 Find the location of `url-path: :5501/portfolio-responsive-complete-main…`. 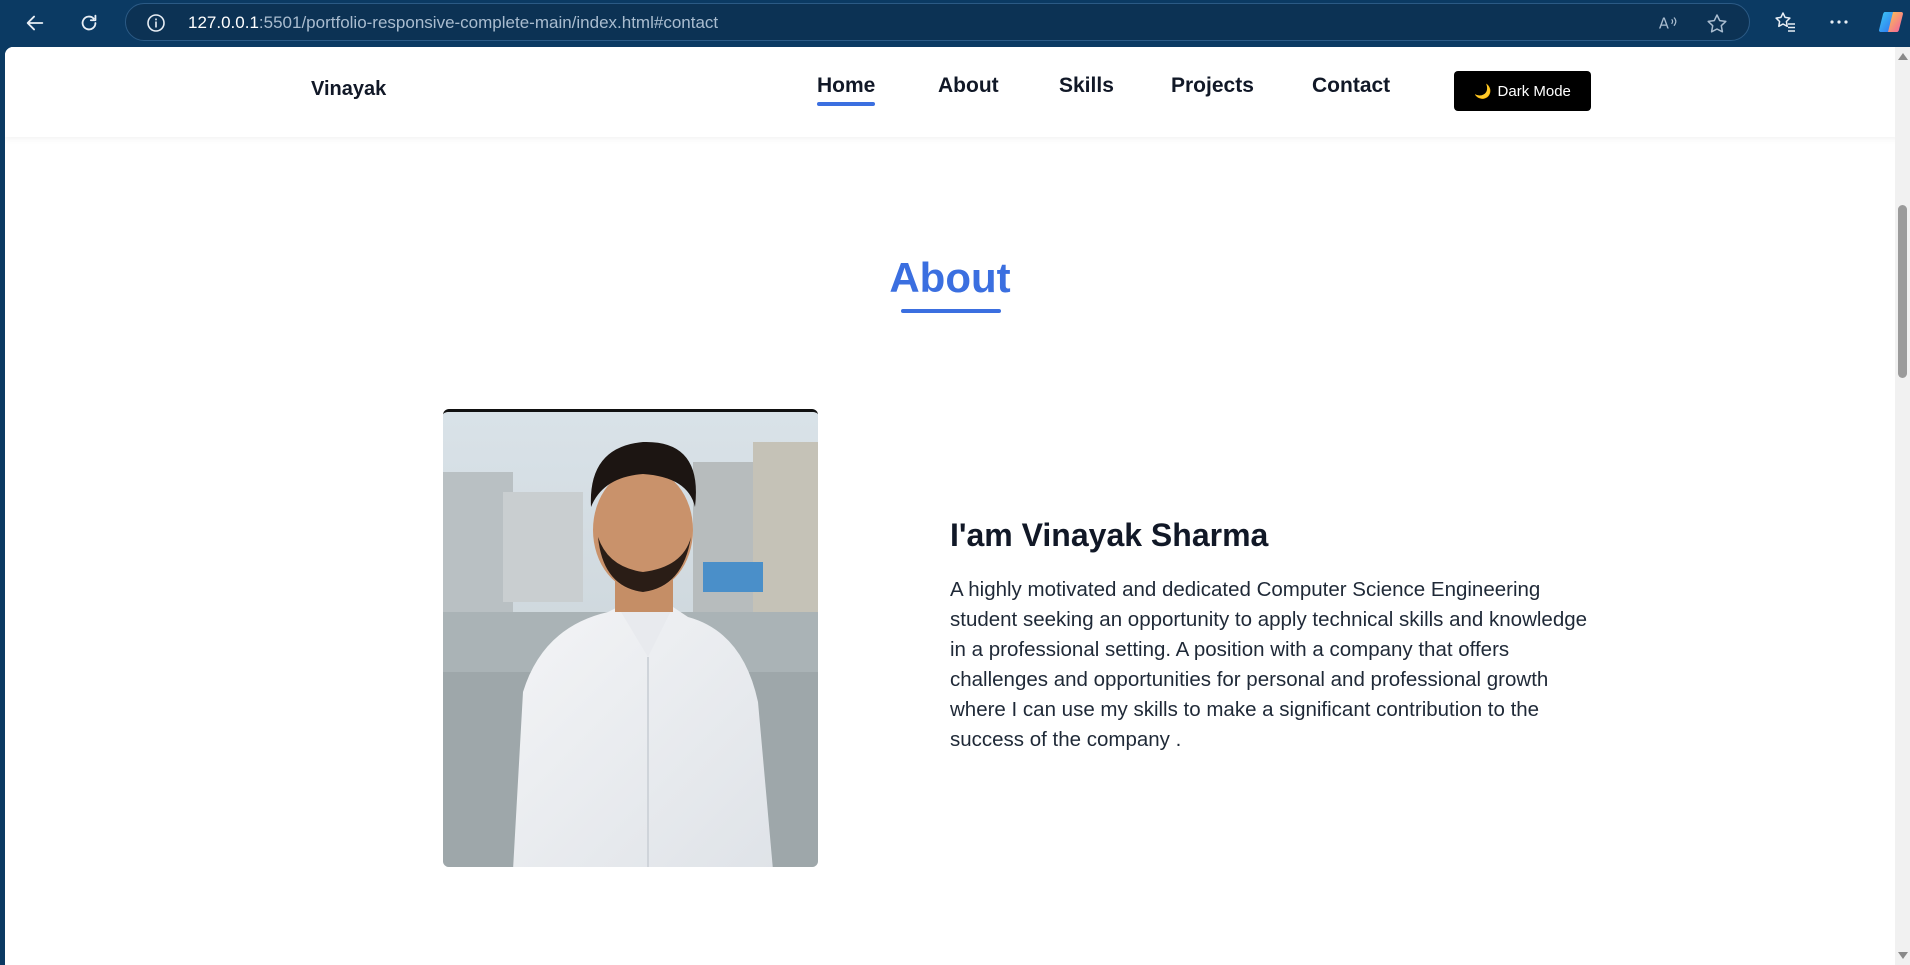

url-path: :5501/portfolio-responsive-complete-main… is located at coordinates (488, 22).